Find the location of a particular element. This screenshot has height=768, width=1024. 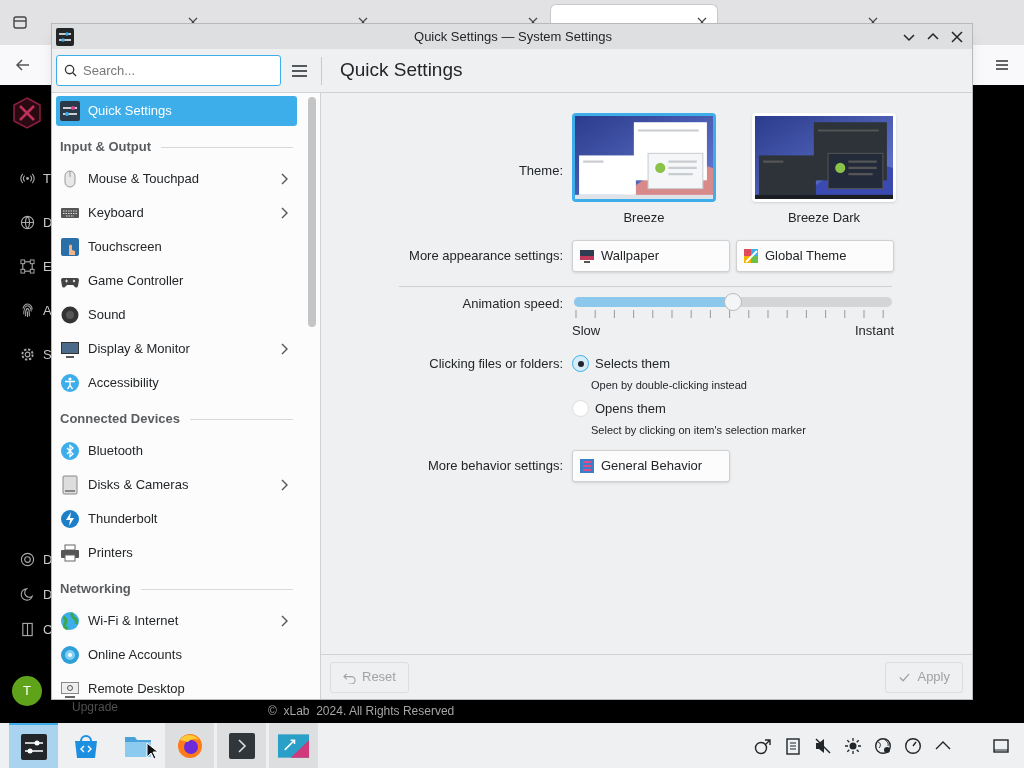

field-label: Theme: is located at coordinates (540, 170).